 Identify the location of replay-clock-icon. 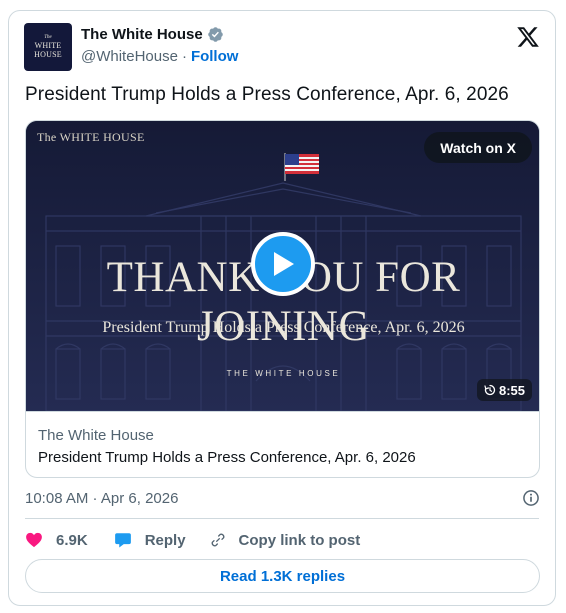
(490, 390).